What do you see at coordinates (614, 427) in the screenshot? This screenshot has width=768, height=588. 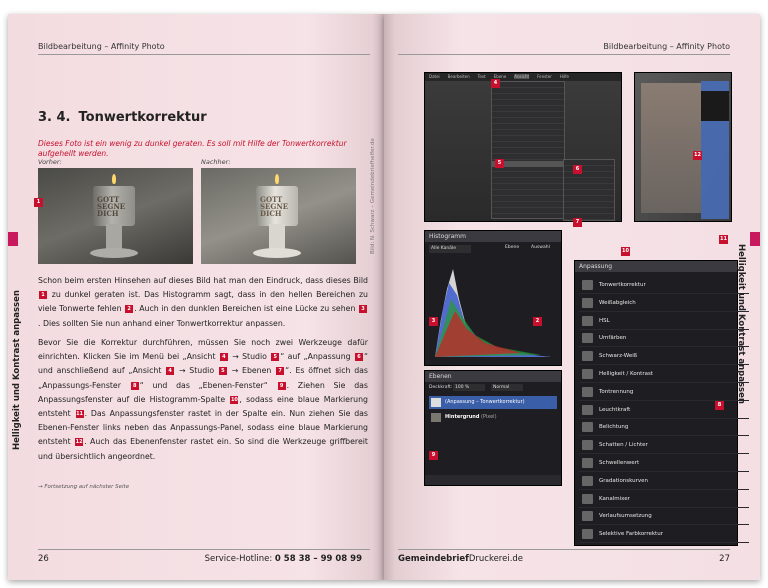 I see `adjustment-label: Belichtung` at bounding box center [614, 427].